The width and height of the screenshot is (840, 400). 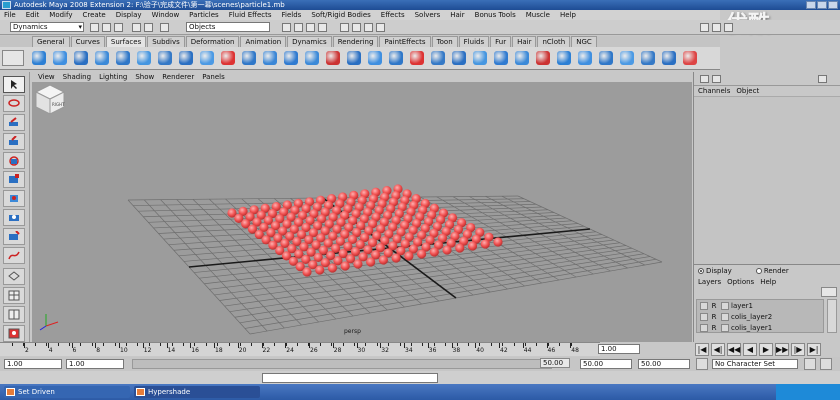 I want to click on range-slider-thumb: 50.00, so click(x=555, y=363).